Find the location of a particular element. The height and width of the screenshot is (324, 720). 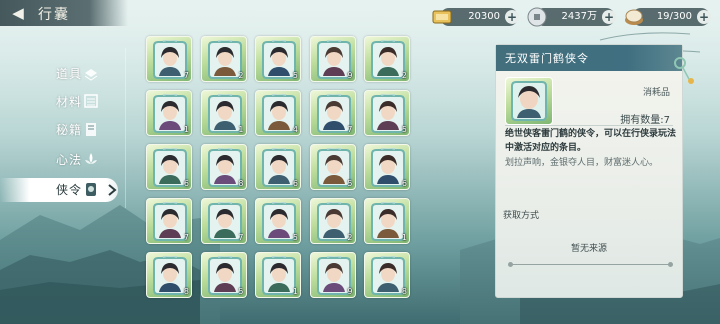

sidebar-divider is located at coordinates (125, 128).